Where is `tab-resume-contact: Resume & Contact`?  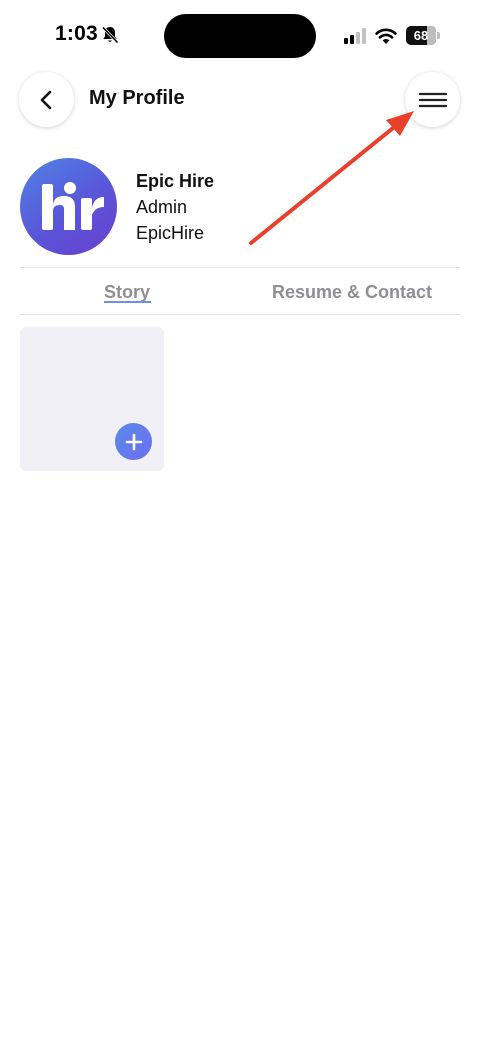 tab-resume-contact: Resume & Contact is located at coordinates (352, 292).